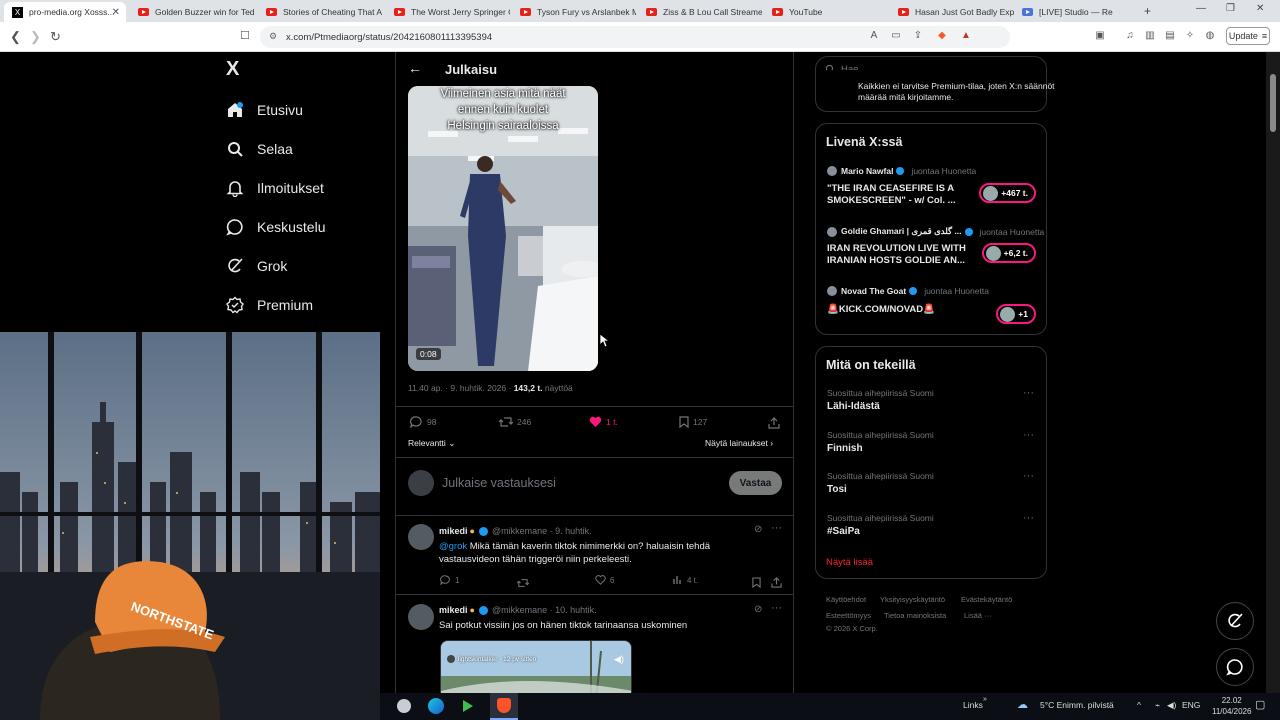  Describe the element at coordinates (256, 266) in the screenshot. I see `sidebar-item-grok: Grok` at that location.